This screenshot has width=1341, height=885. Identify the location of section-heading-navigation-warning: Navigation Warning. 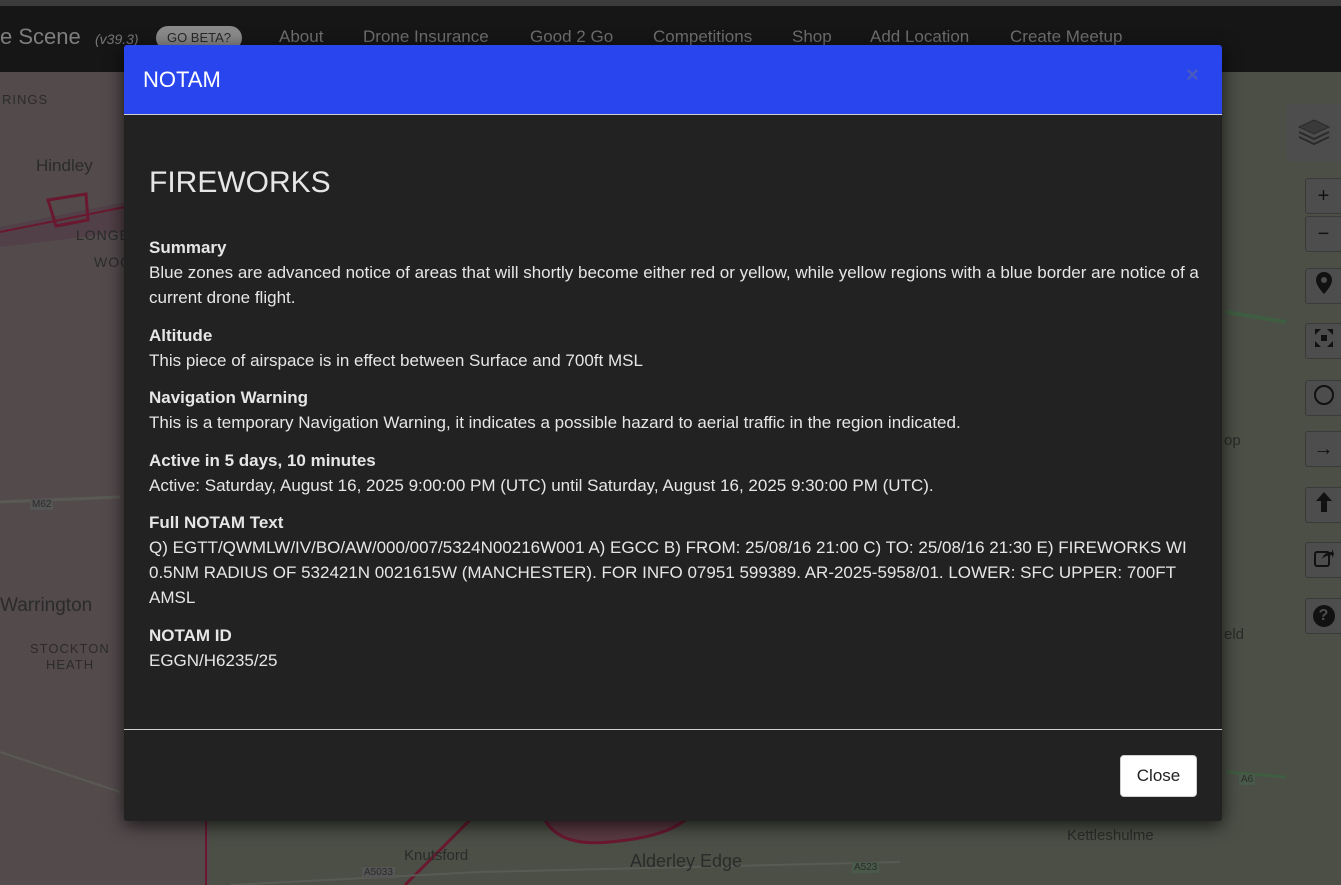
(228, 397).